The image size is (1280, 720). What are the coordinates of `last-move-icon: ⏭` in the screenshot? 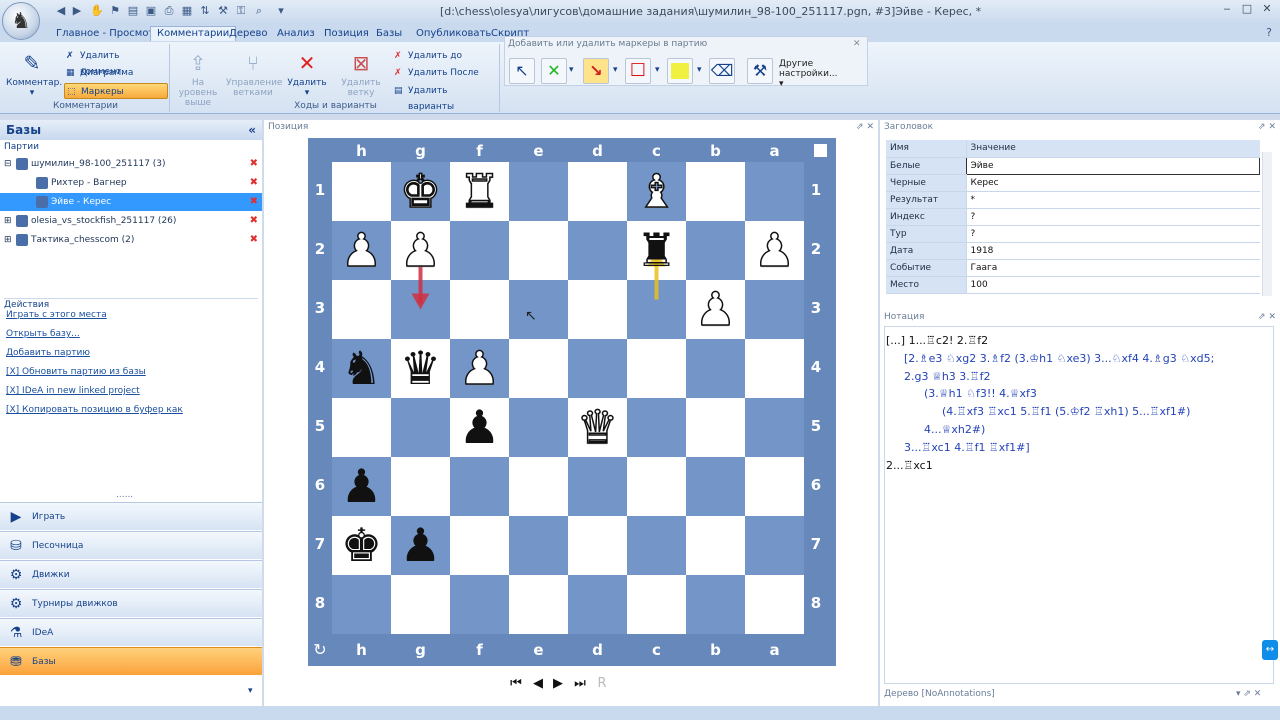 It's located at (580, 684).